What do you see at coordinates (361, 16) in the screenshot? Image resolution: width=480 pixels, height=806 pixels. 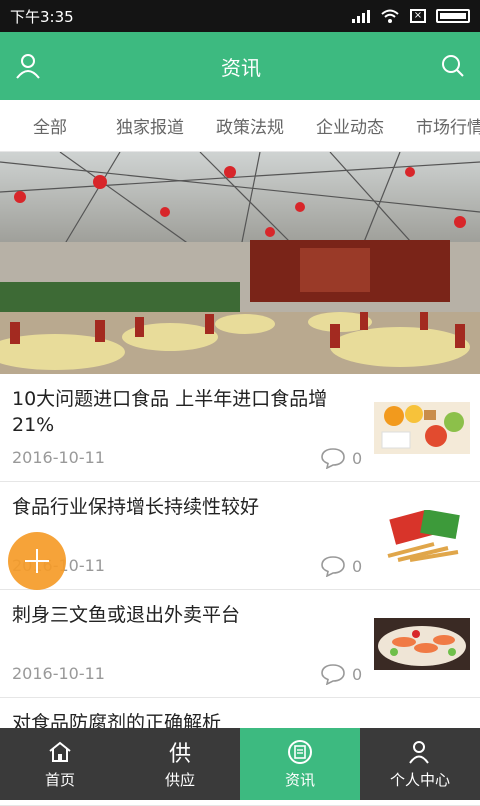 I see `signal-icon` at bounding box center [361, 16].